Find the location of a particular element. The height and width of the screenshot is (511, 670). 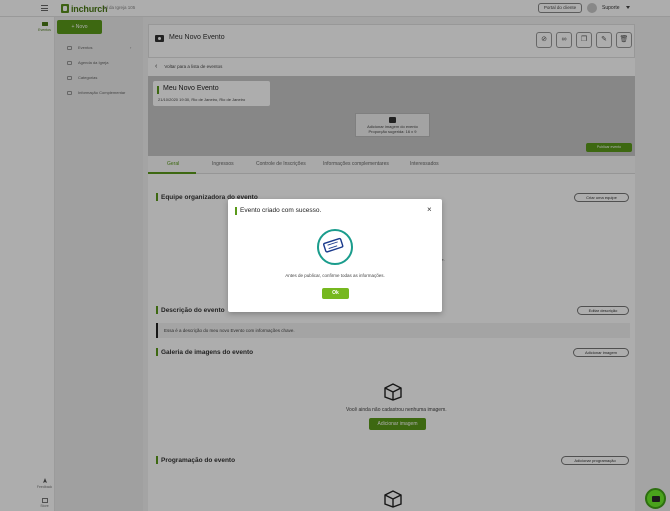

close-icon: × is located at coordinates (429, 210).